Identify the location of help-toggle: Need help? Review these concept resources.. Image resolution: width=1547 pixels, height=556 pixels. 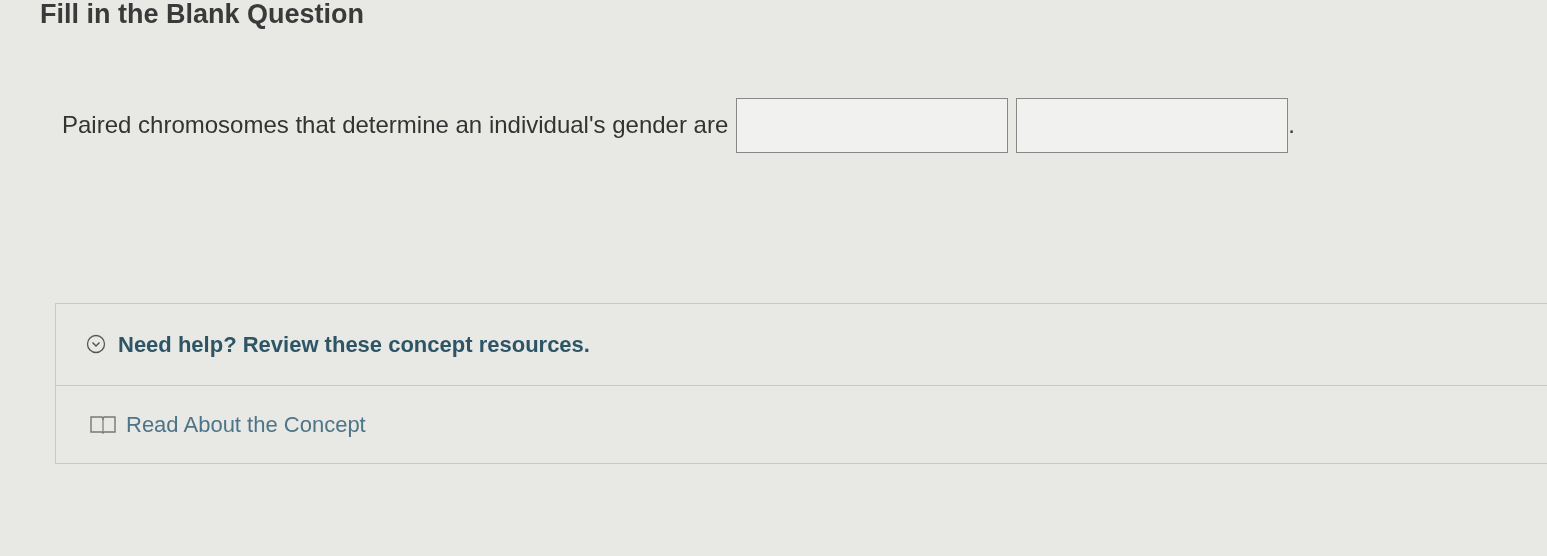
(801, 344).